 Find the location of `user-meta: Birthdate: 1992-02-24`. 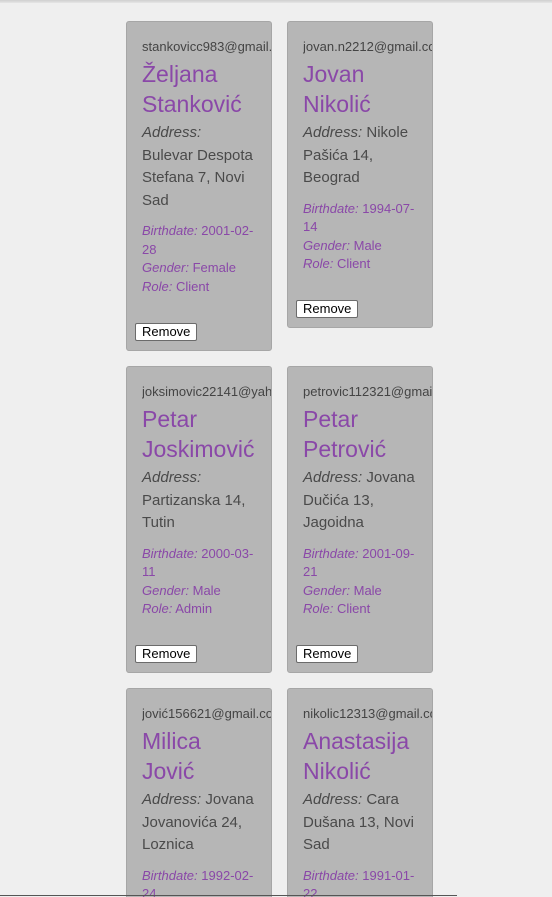

user-meta: Birthdate: 1992-02-24 is located at coordinates (198, 882).